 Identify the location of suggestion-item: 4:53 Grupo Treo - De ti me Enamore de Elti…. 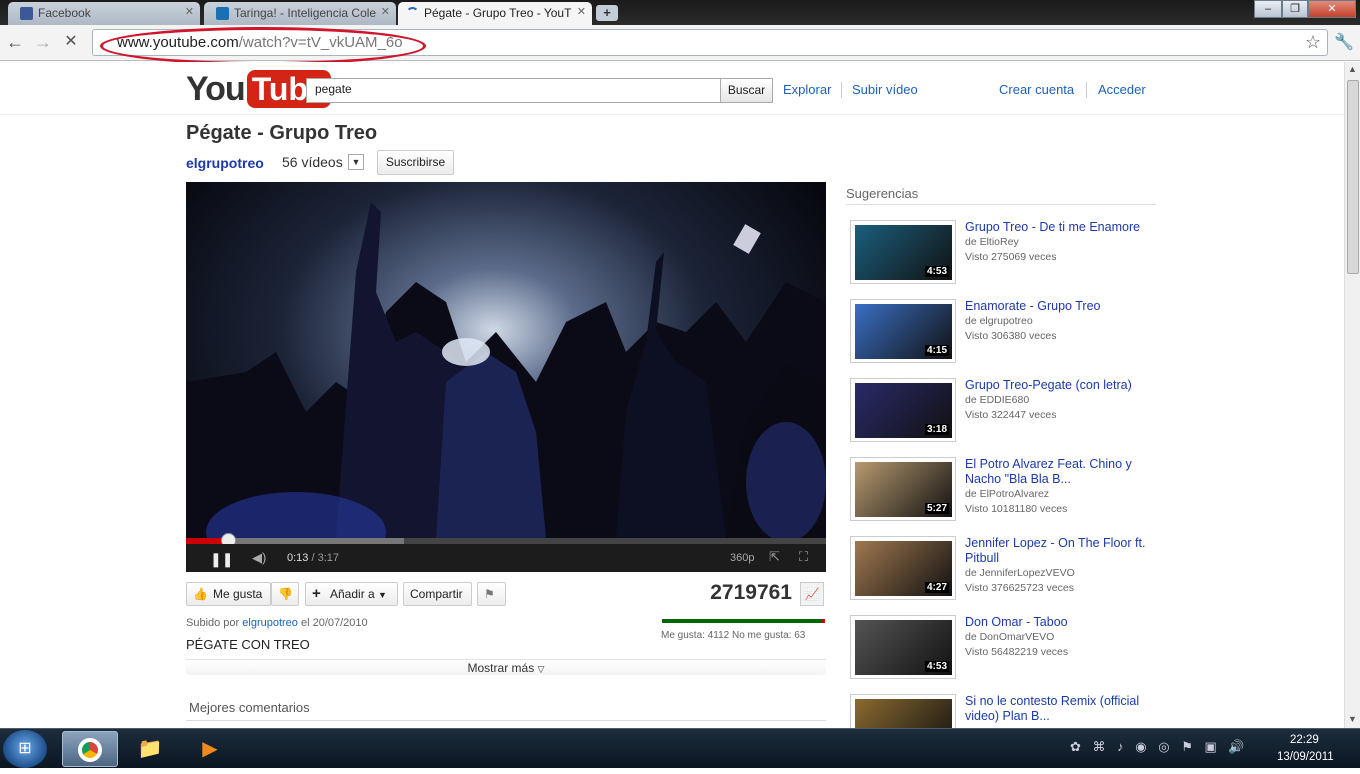
(1000, 253).